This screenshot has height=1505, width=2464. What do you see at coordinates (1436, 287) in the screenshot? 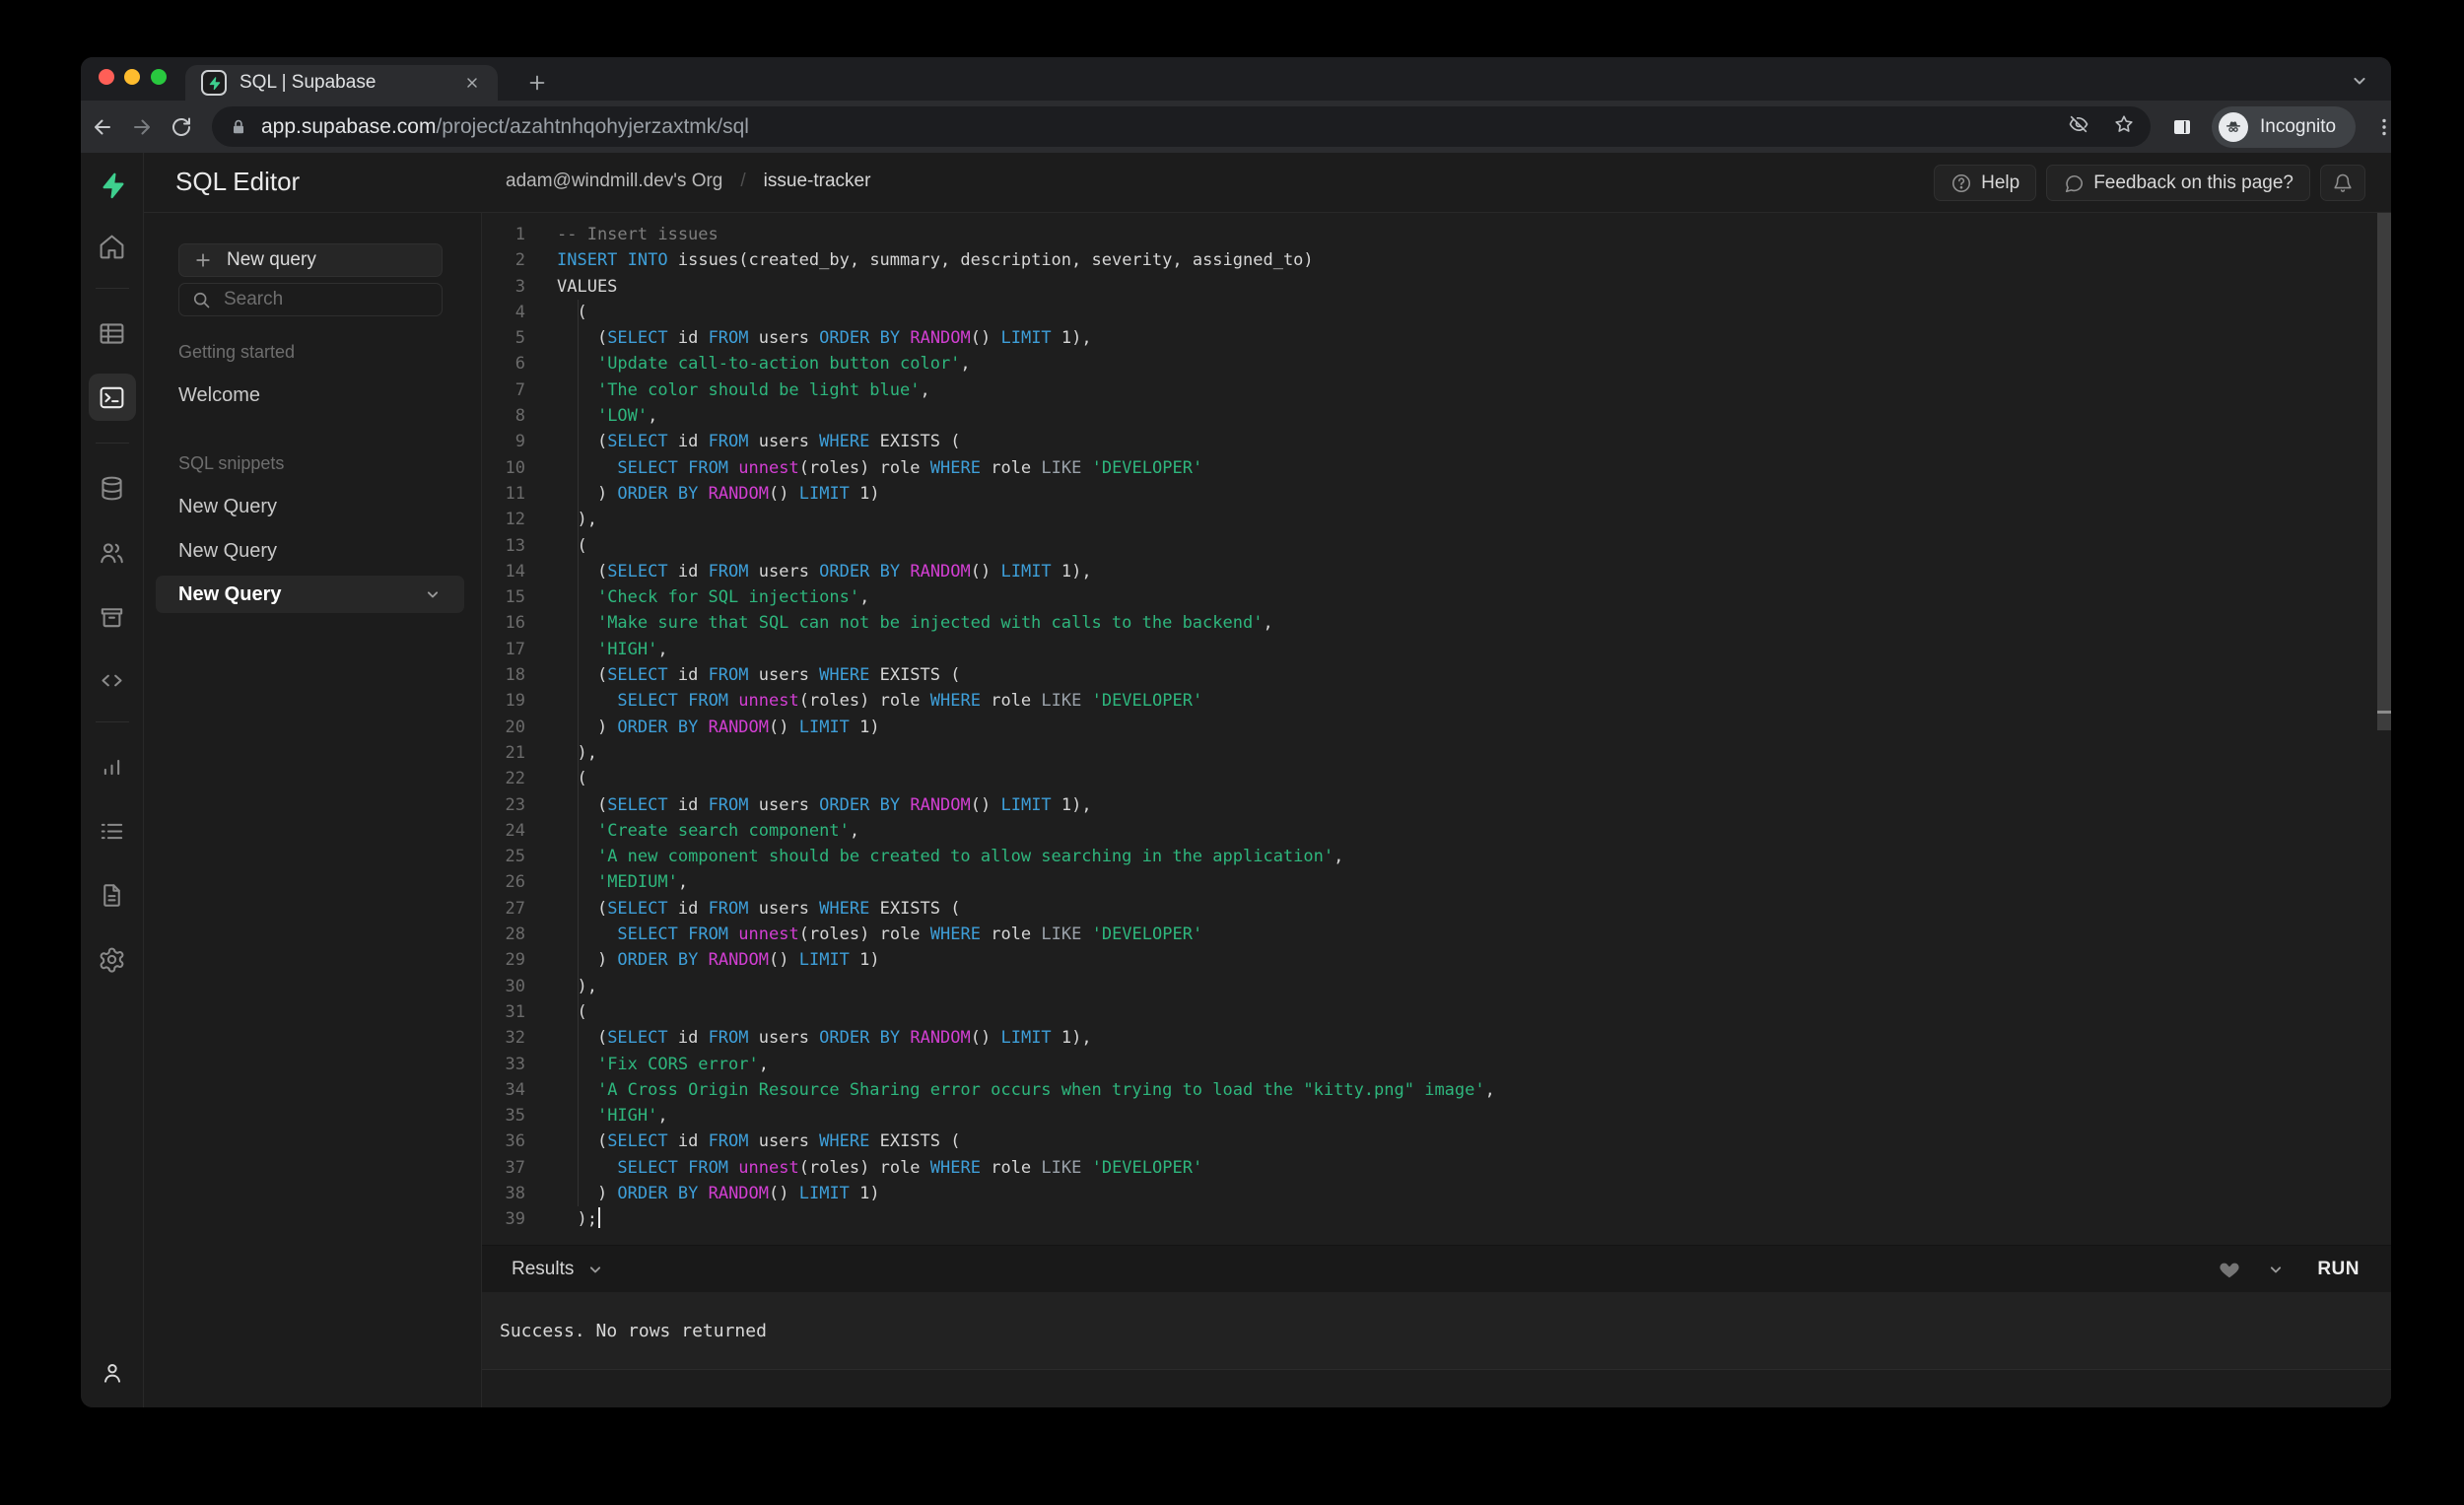
I see `code-line: 3 VALUES` at bounding box center [1436, 287].